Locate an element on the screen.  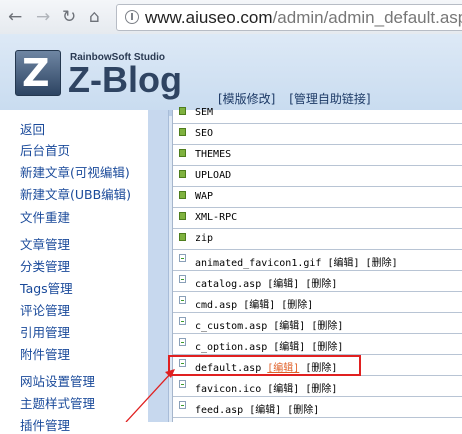
annotation-arrow-icon is located at coordinates (150, 395).